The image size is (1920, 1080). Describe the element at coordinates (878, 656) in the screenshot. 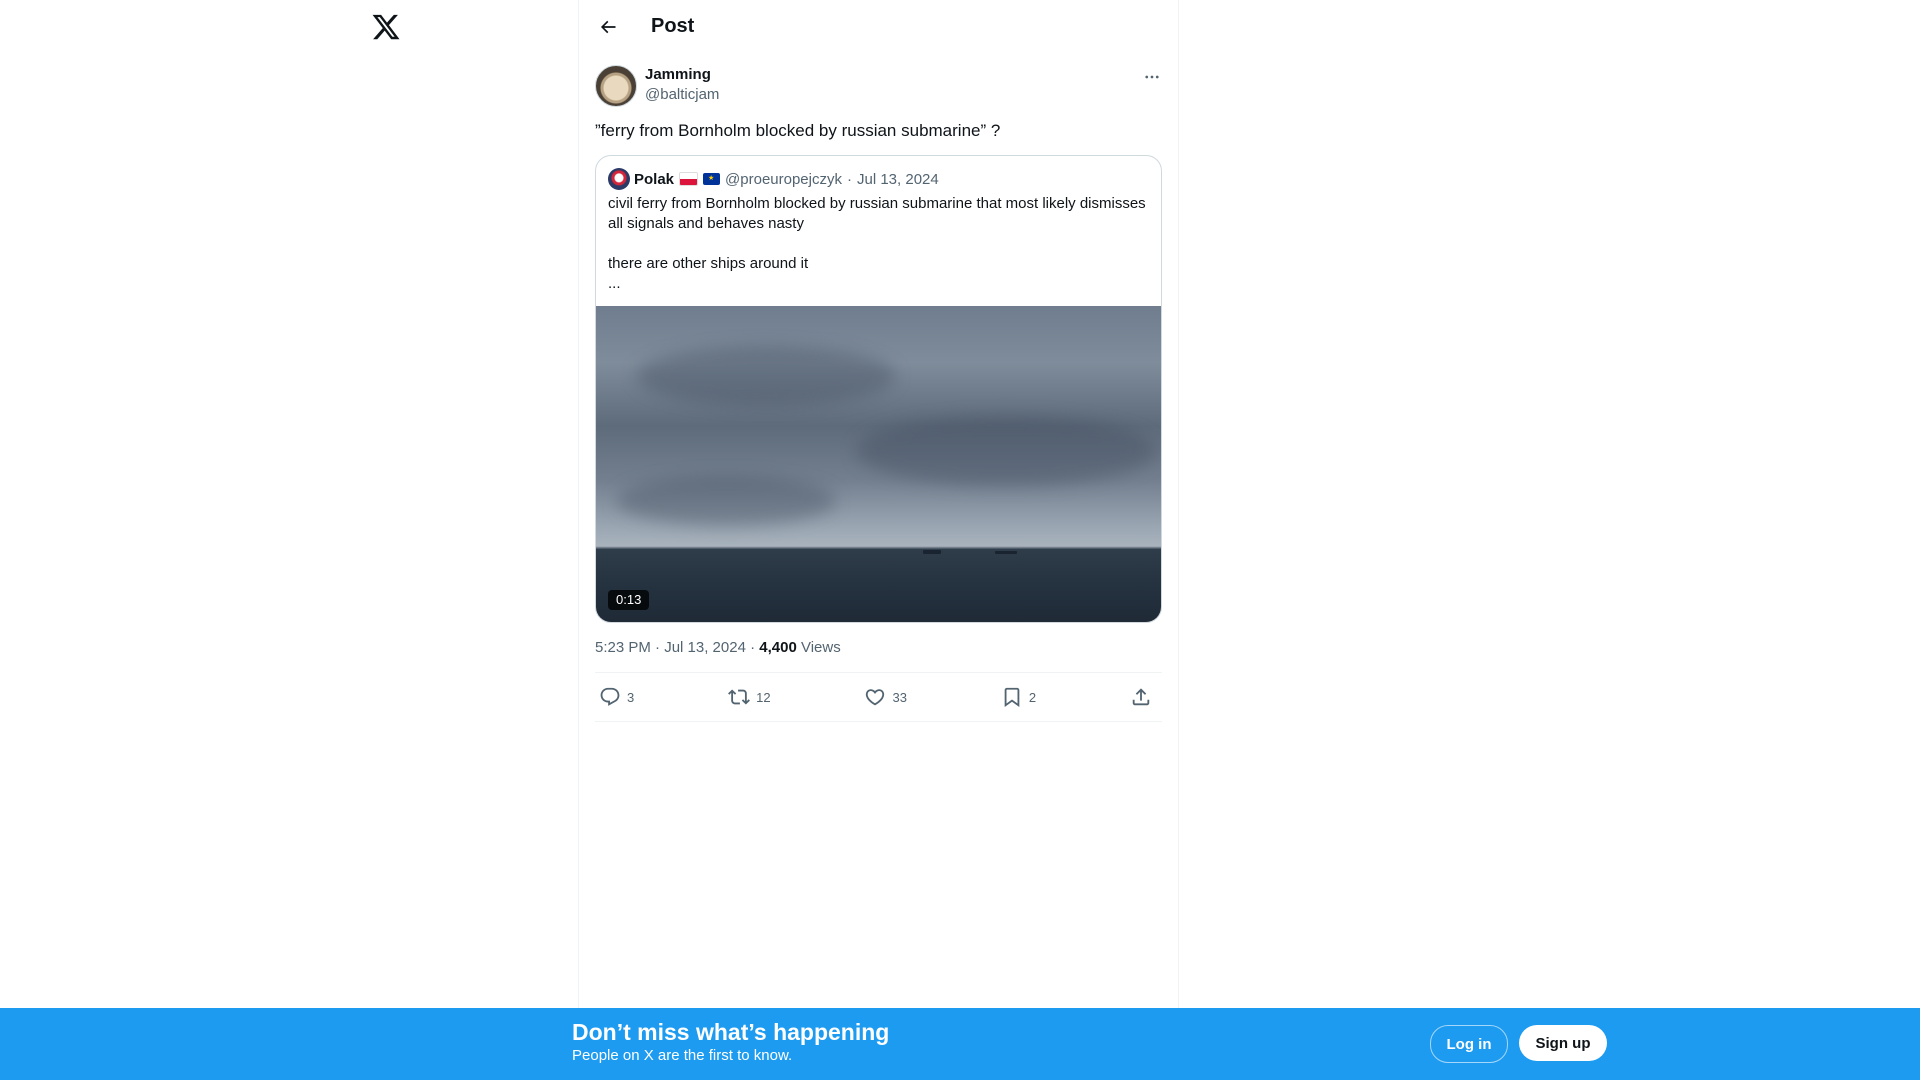

I see `post-meta: 5:23 PM · Jul 13, 2024 · 4,400 Views` at that location.